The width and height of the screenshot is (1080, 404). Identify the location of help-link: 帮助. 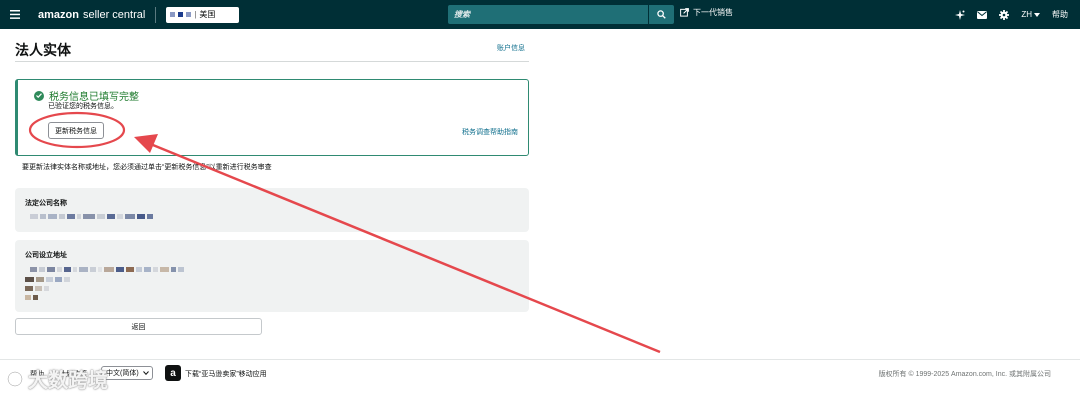
(1060, 14).